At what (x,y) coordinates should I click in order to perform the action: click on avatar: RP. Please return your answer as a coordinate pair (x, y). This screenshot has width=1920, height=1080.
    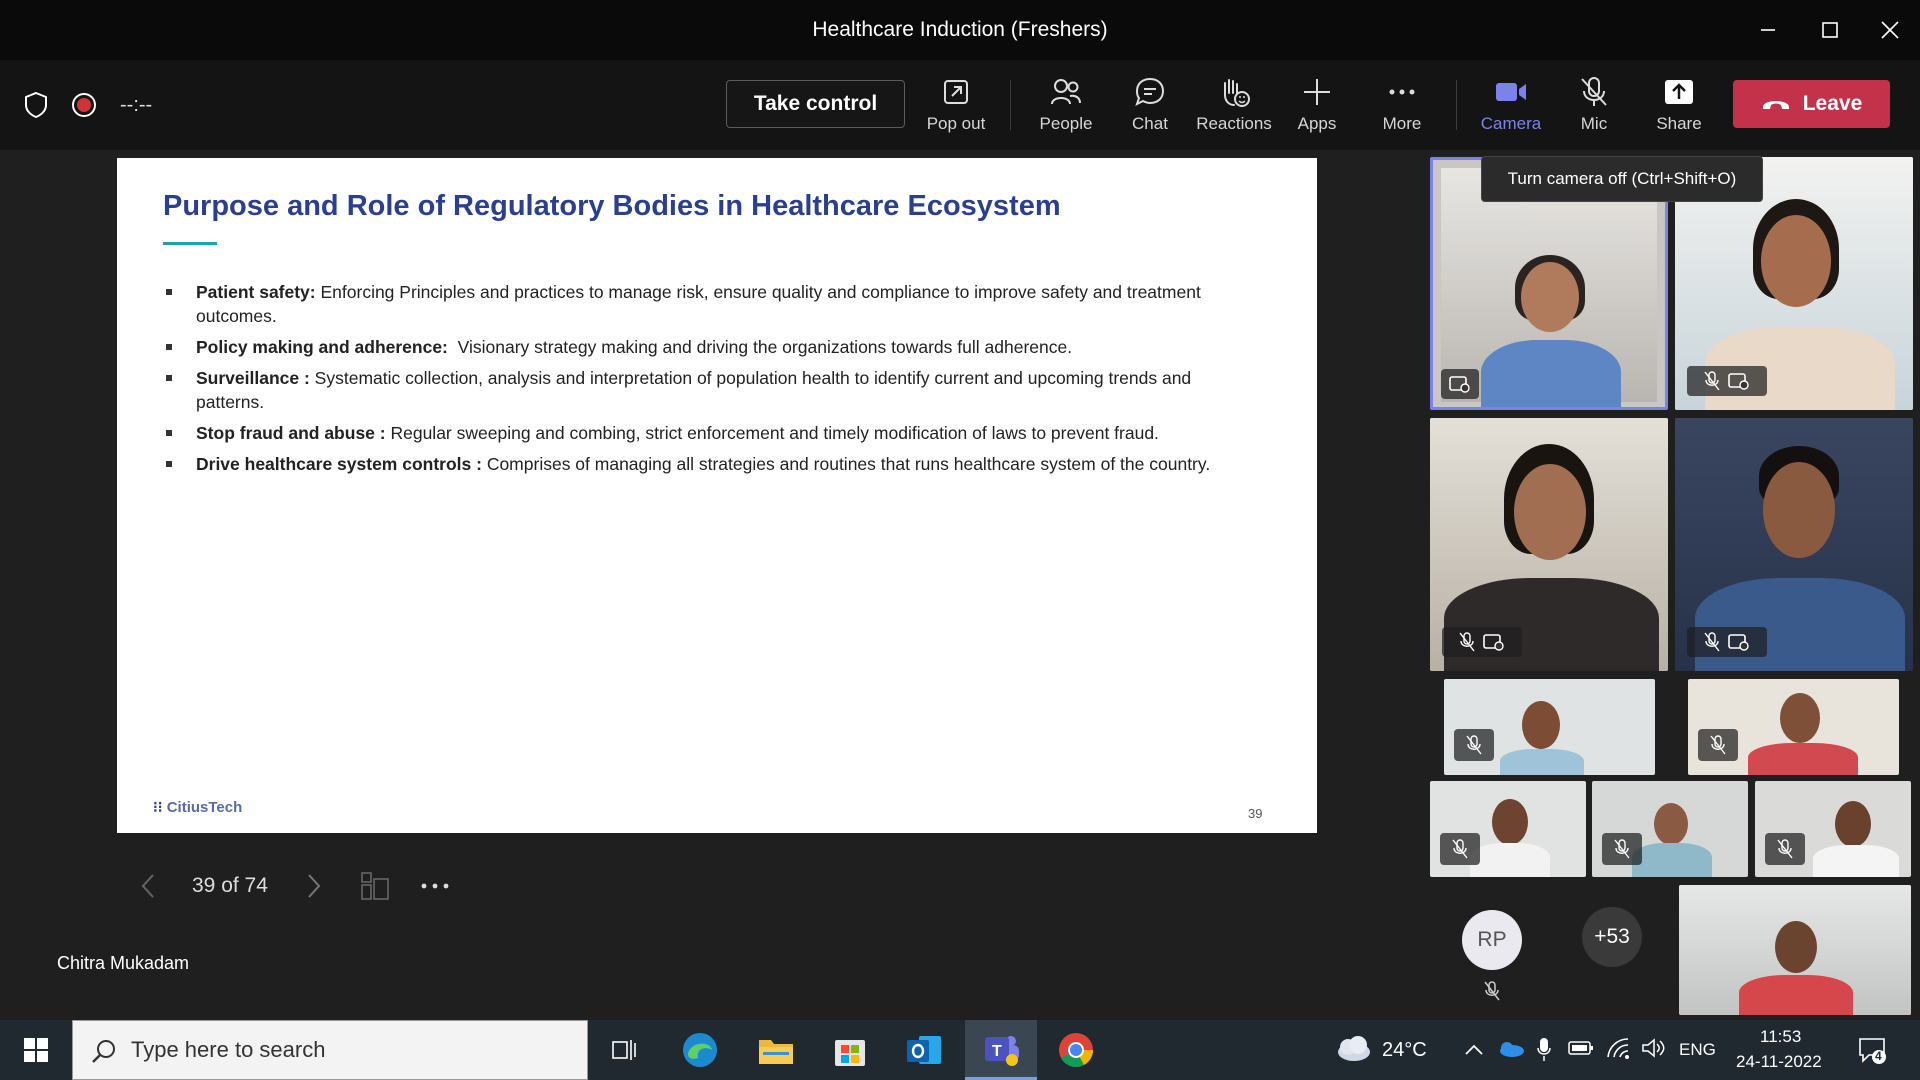
    Looking at the image, I should click on (1492, 940).